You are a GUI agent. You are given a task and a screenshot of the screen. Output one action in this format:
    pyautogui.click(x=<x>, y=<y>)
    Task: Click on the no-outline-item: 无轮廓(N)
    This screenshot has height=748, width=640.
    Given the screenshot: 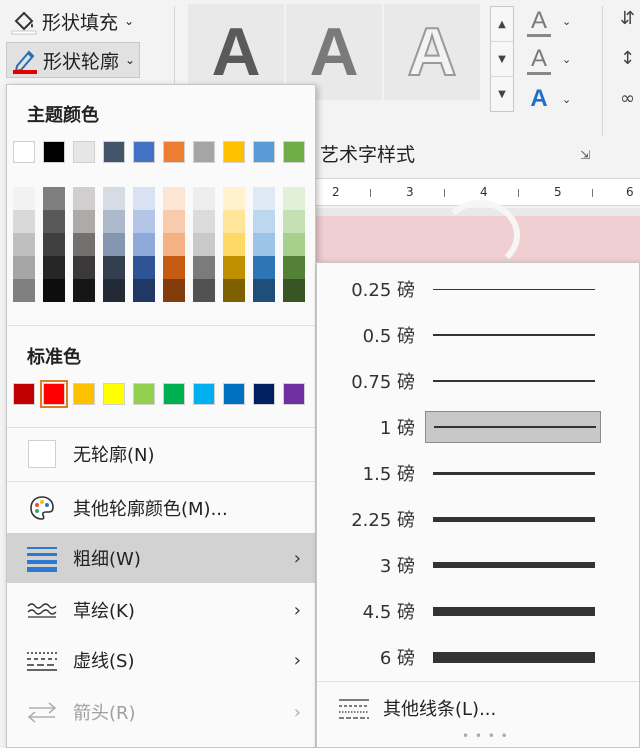 What is the action you would take?
    pyautogui.click(x=161, y=454)
    